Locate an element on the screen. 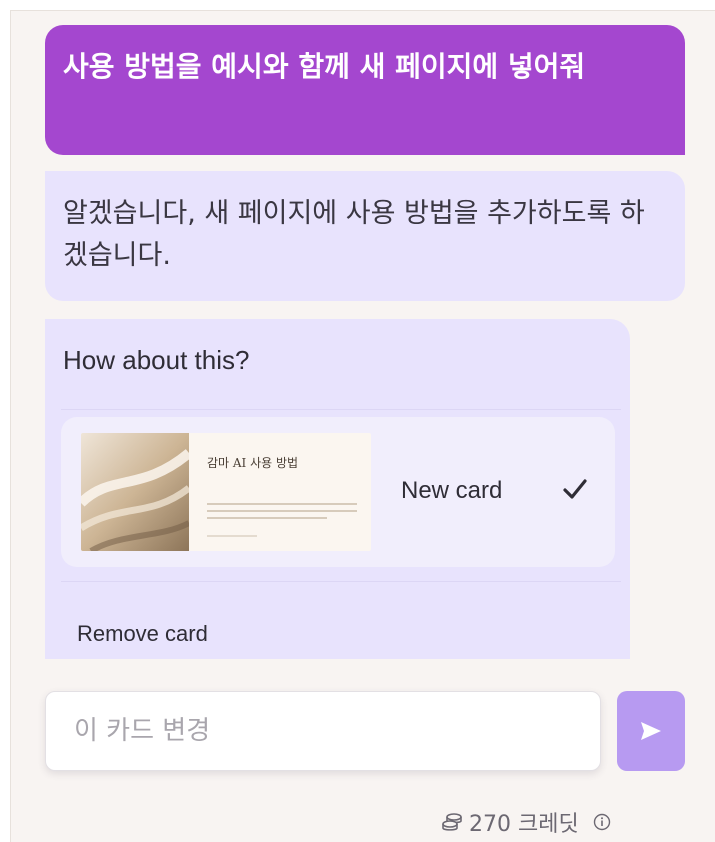 This screenshot has width=715, height=842. send-icon is located at coordinates (651, 731).